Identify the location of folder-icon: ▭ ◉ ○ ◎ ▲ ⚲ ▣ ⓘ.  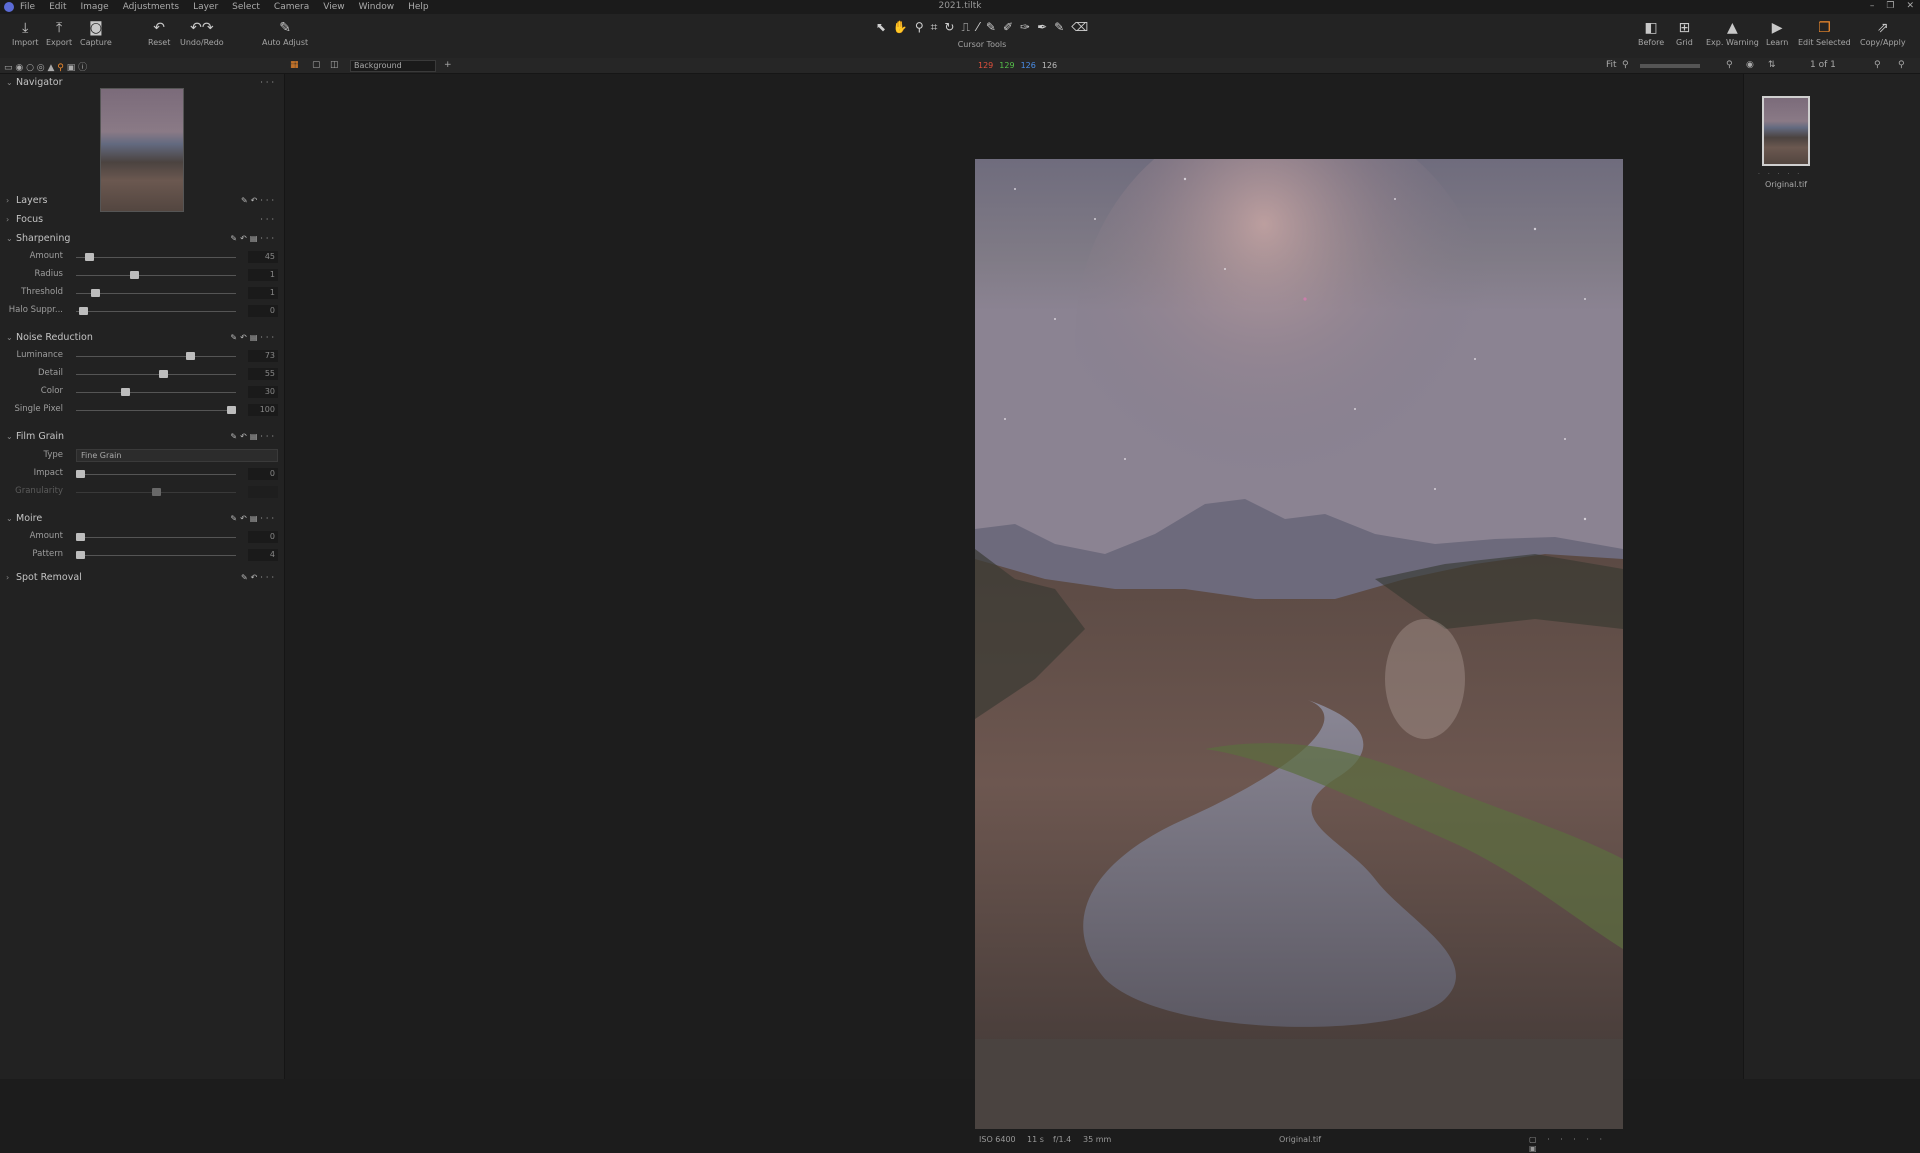
(45, 66).